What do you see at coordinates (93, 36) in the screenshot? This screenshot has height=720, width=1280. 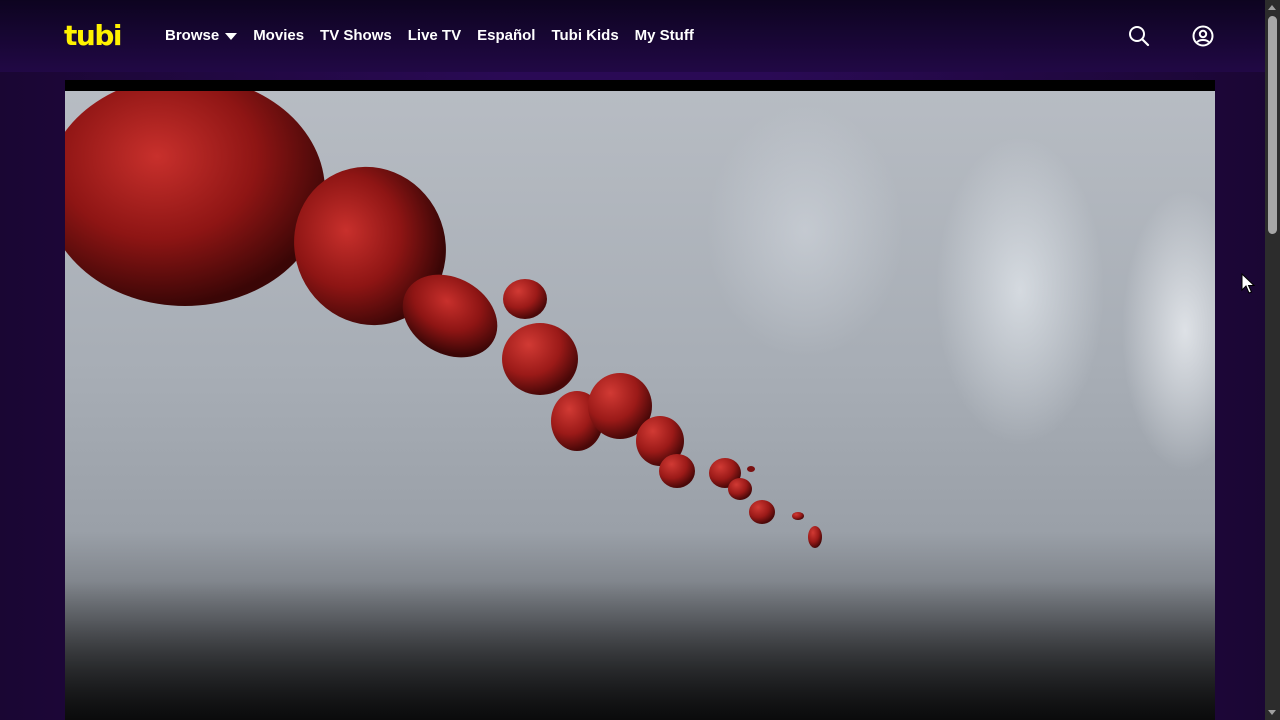 I see `tubi-logo: tubi` at bounding box center [93, 36].